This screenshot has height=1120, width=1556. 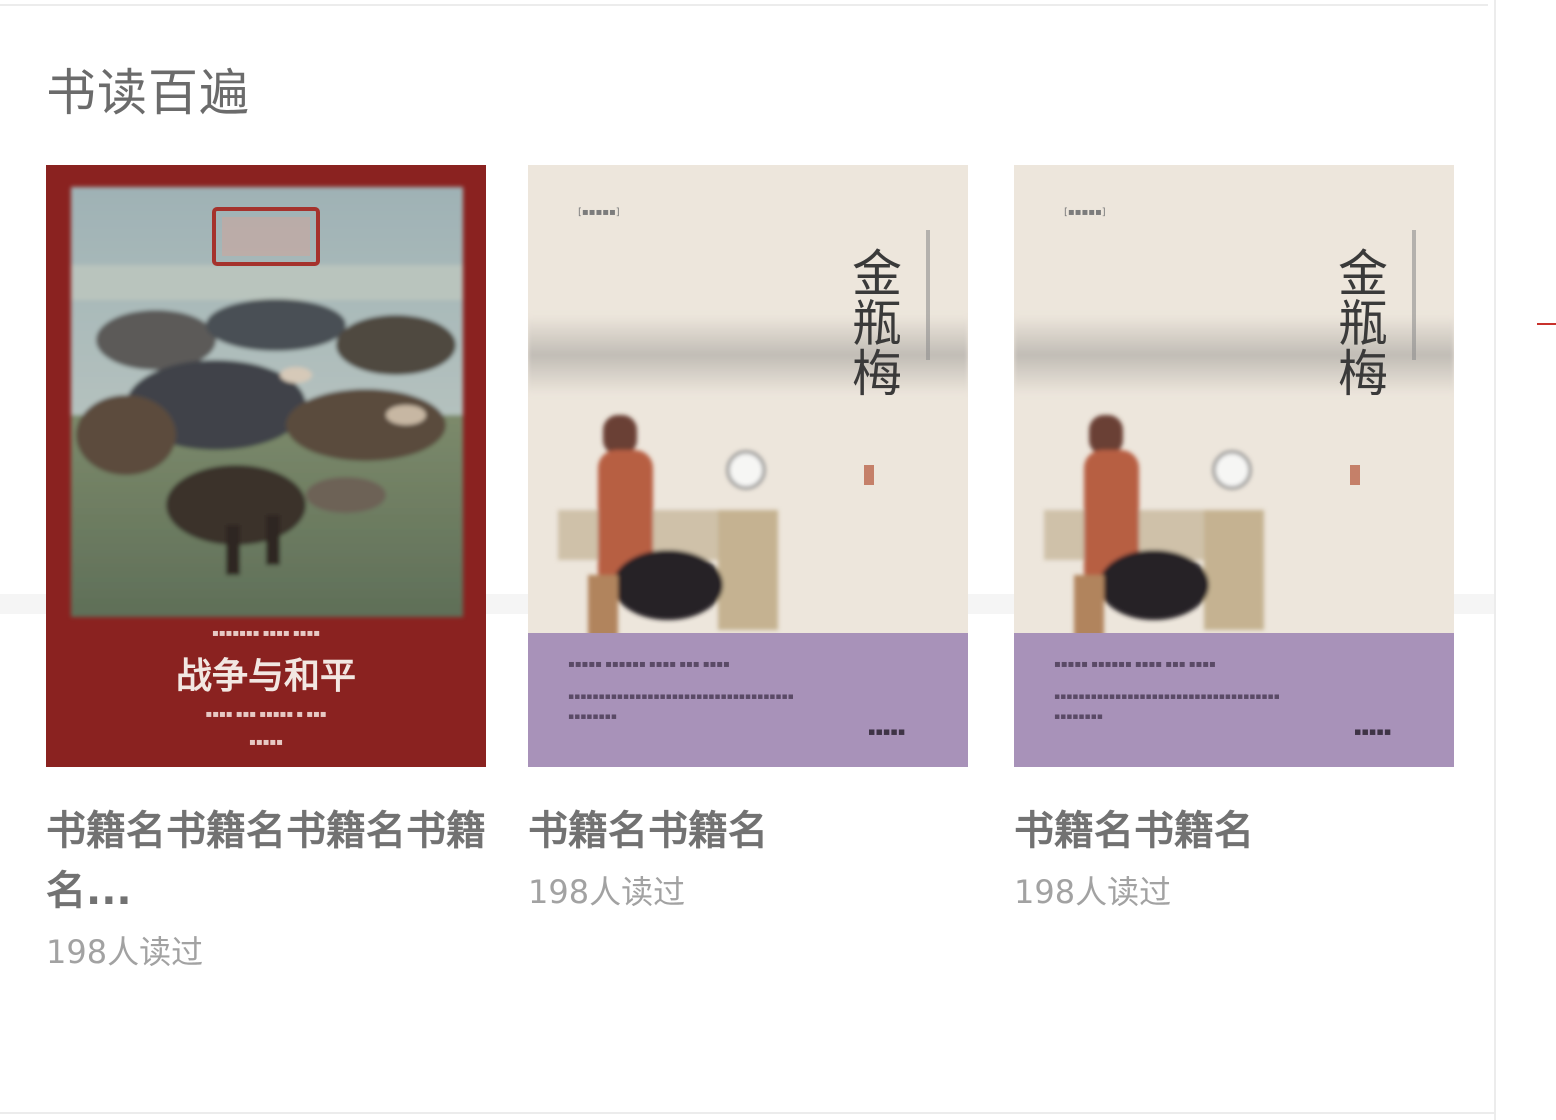 What do you see at coordinates (748, 1113) in the screenshot?
I see `bottom-border` at bounding box center [748, 1113].